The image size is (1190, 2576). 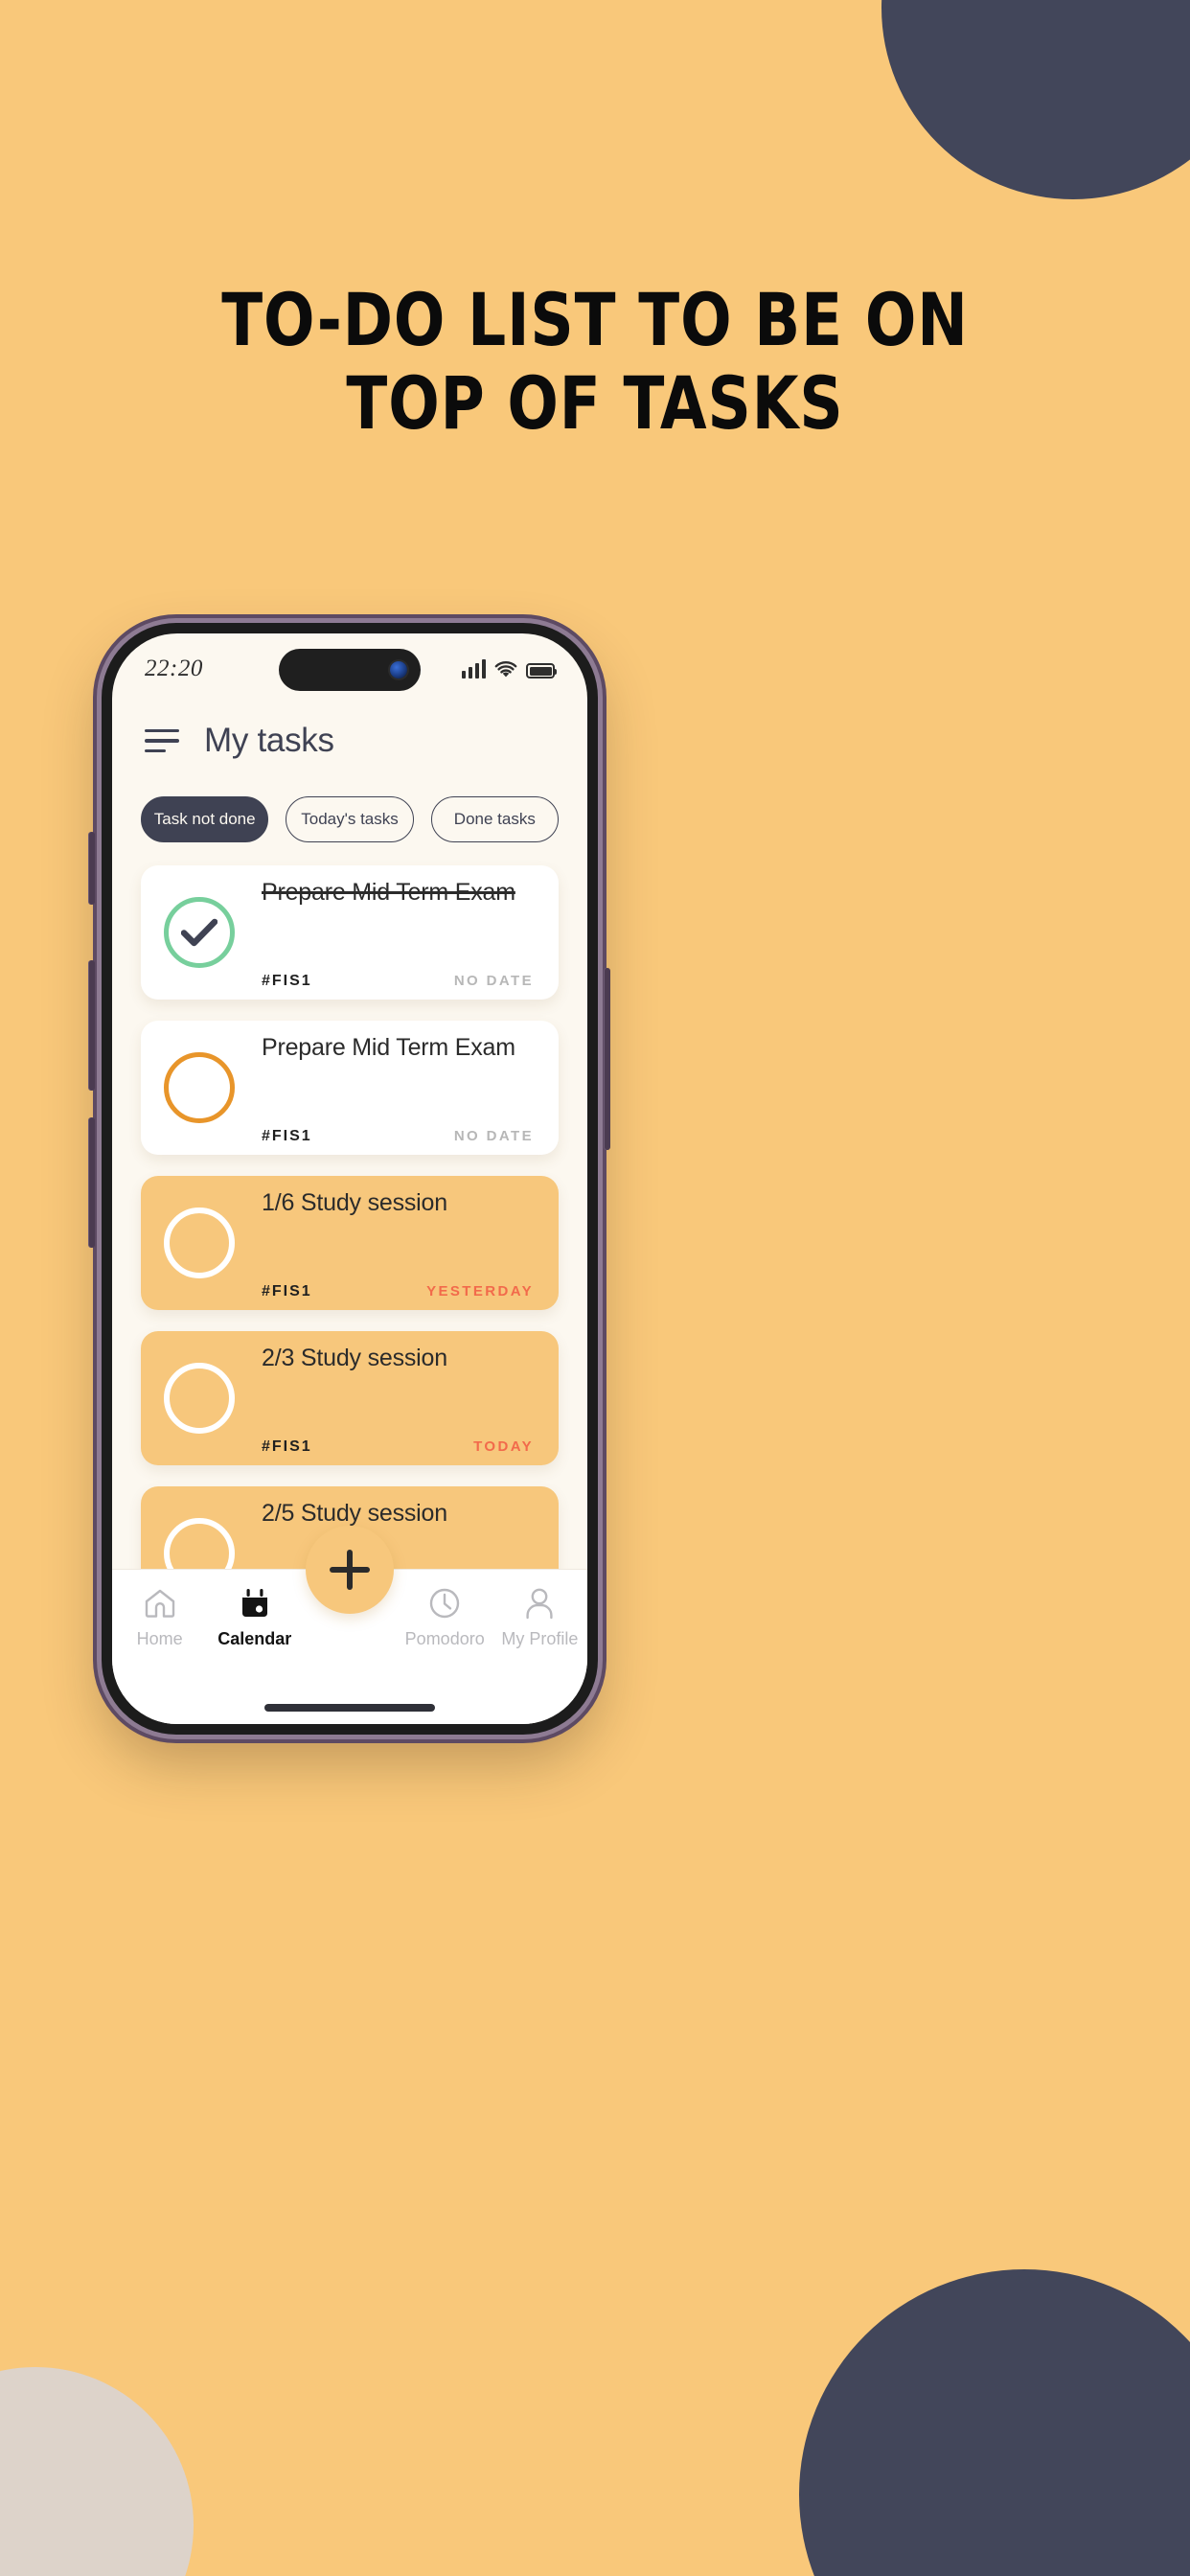 I want to click on task-meta: #FIS1 TODAY, so click(x=398, y=1447).